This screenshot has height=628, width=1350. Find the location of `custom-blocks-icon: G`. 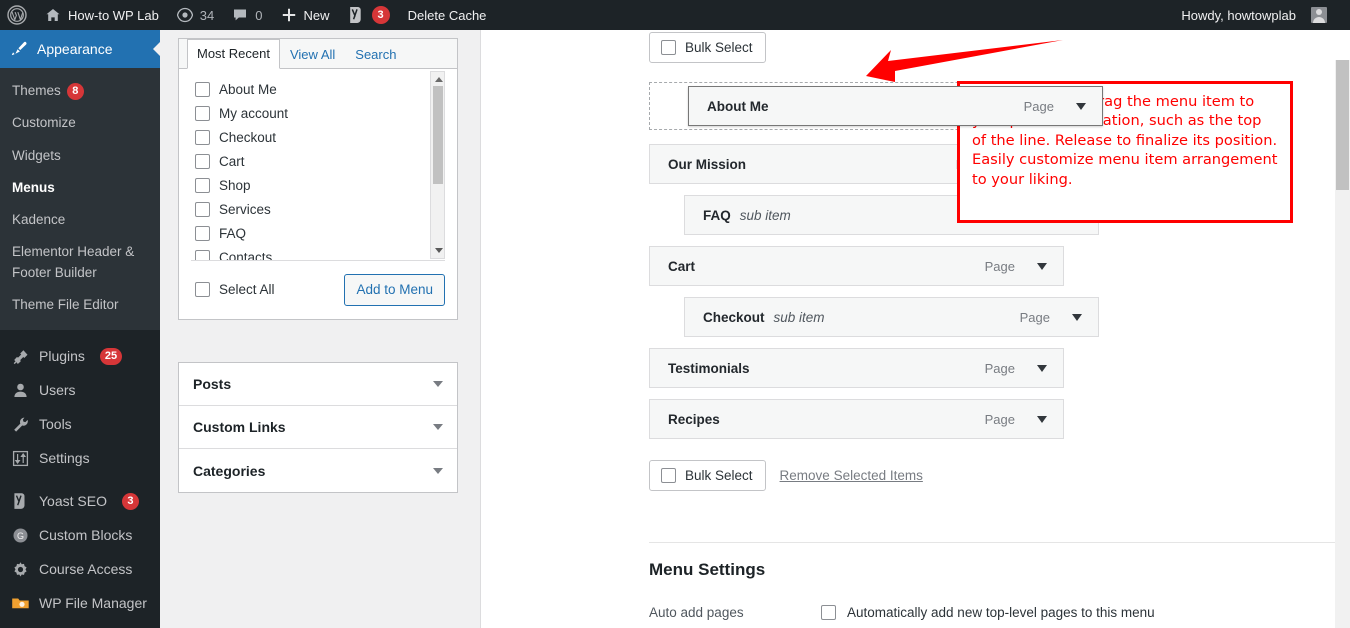

custom-blocks-icon: G is located at coordinates (20, 535).